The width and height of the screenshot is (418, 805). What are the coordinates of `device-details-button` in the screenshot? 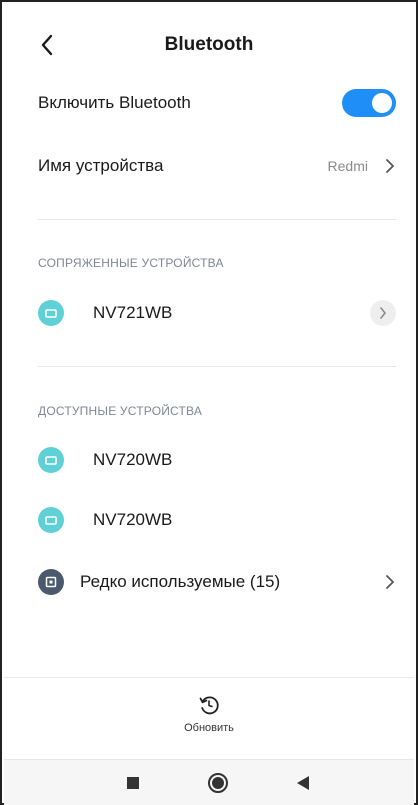 It's located at (383, 313).